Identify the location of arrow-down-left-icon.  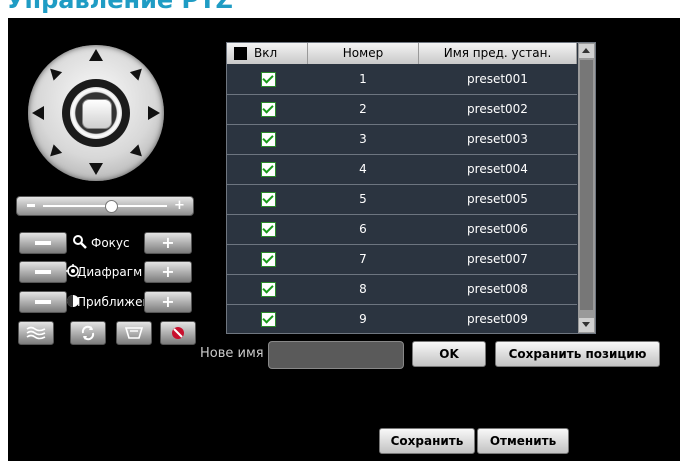
(54, 152).